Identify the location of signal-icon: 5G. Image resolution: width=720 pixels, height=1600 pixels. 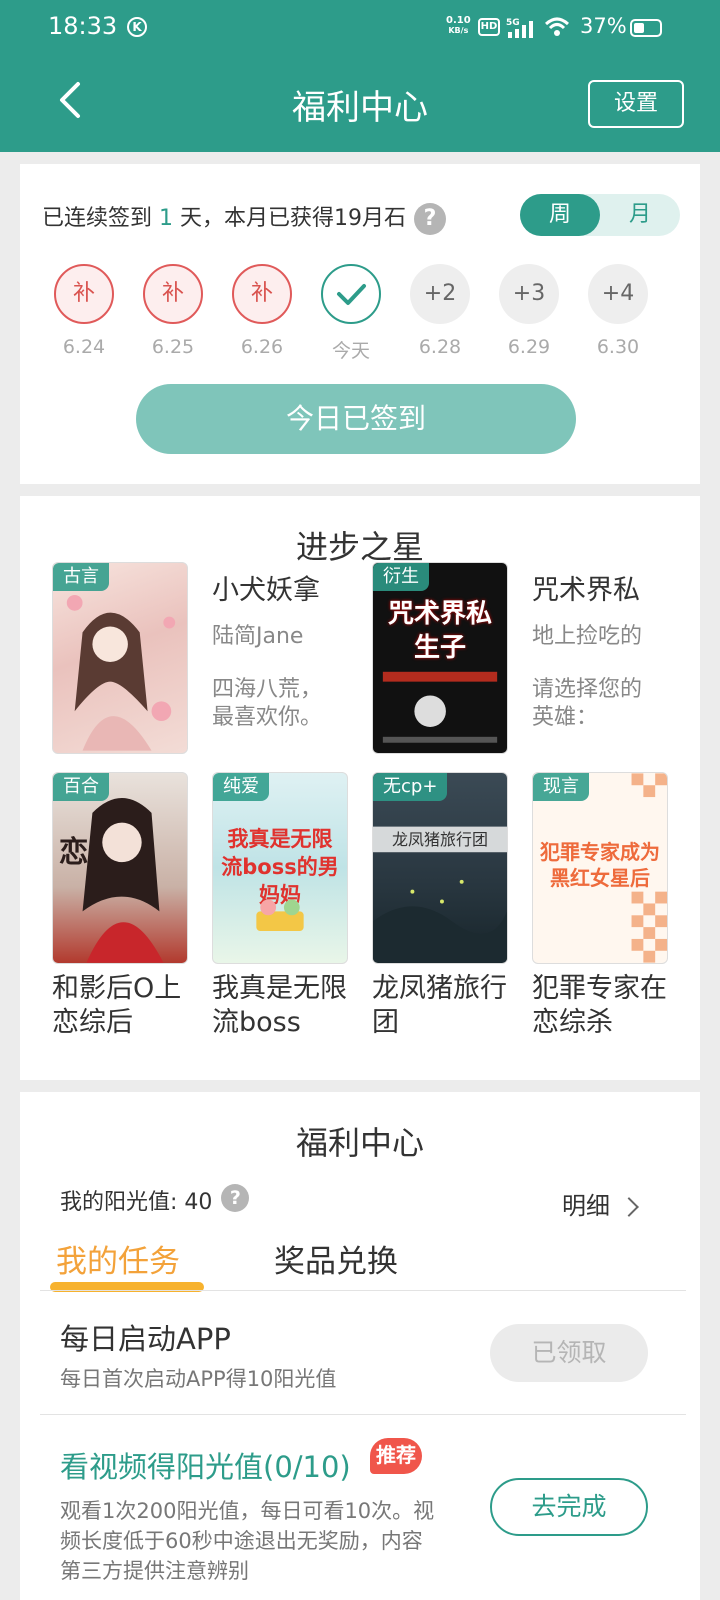
(519, 28).